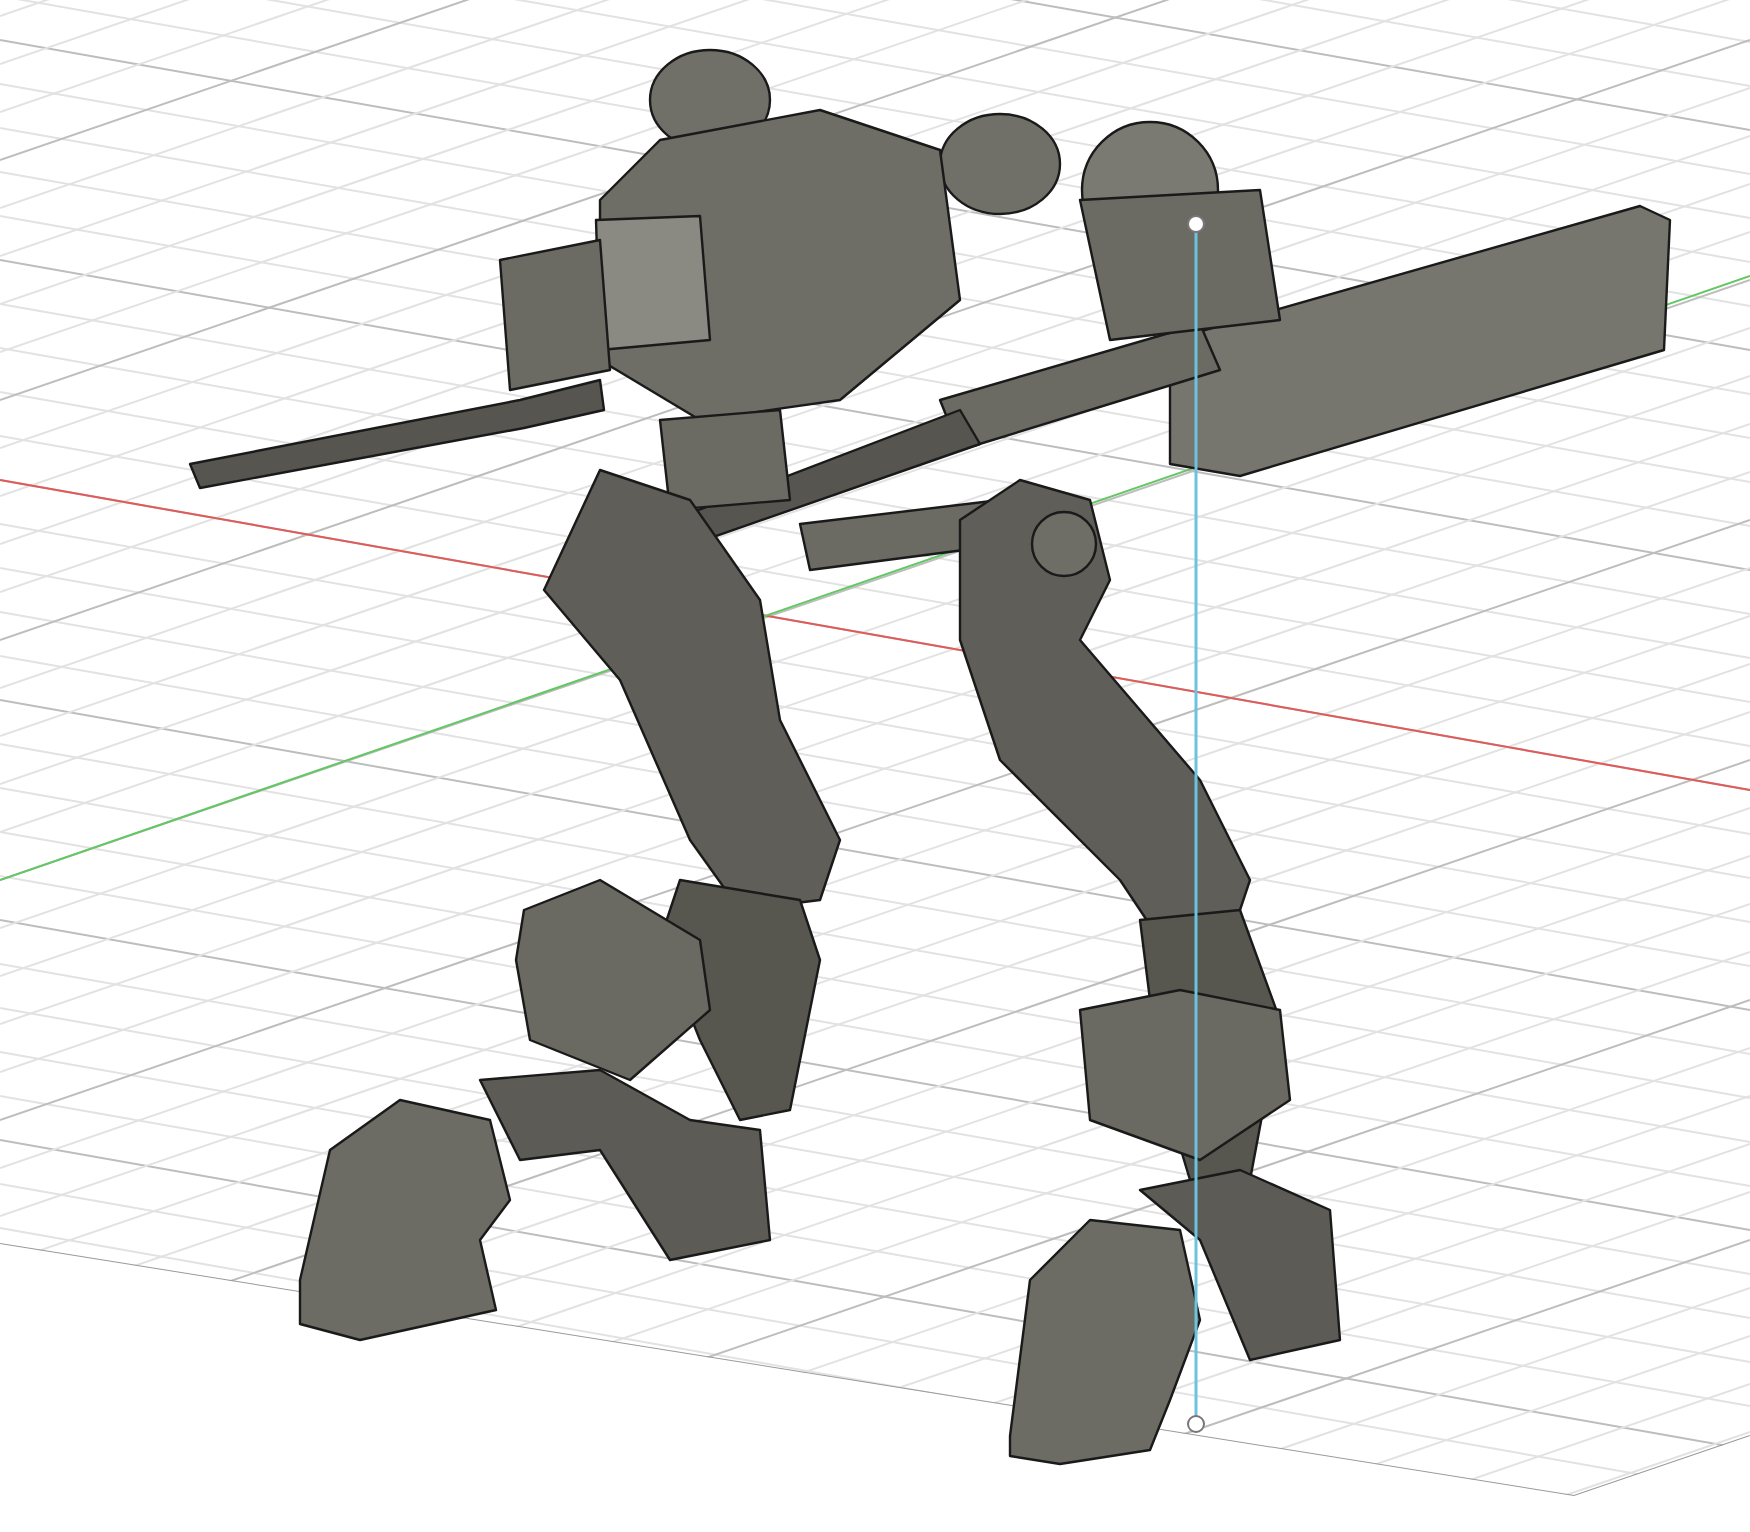  Describe the element at coordinates (1196, 824) in the screenshot. I see `sketch-line` at that location.